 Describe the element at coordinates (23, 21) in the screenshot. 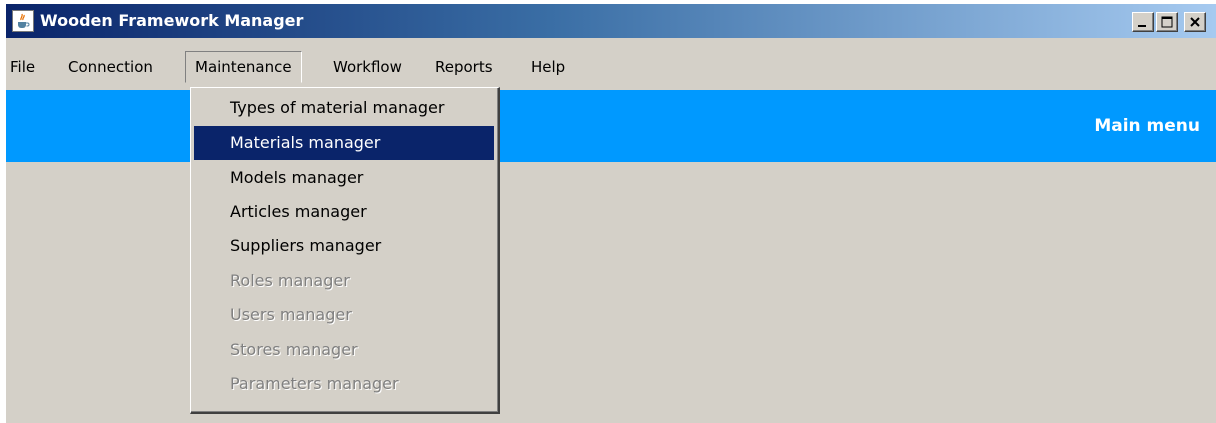

I see `java-cup-icon` at that location.